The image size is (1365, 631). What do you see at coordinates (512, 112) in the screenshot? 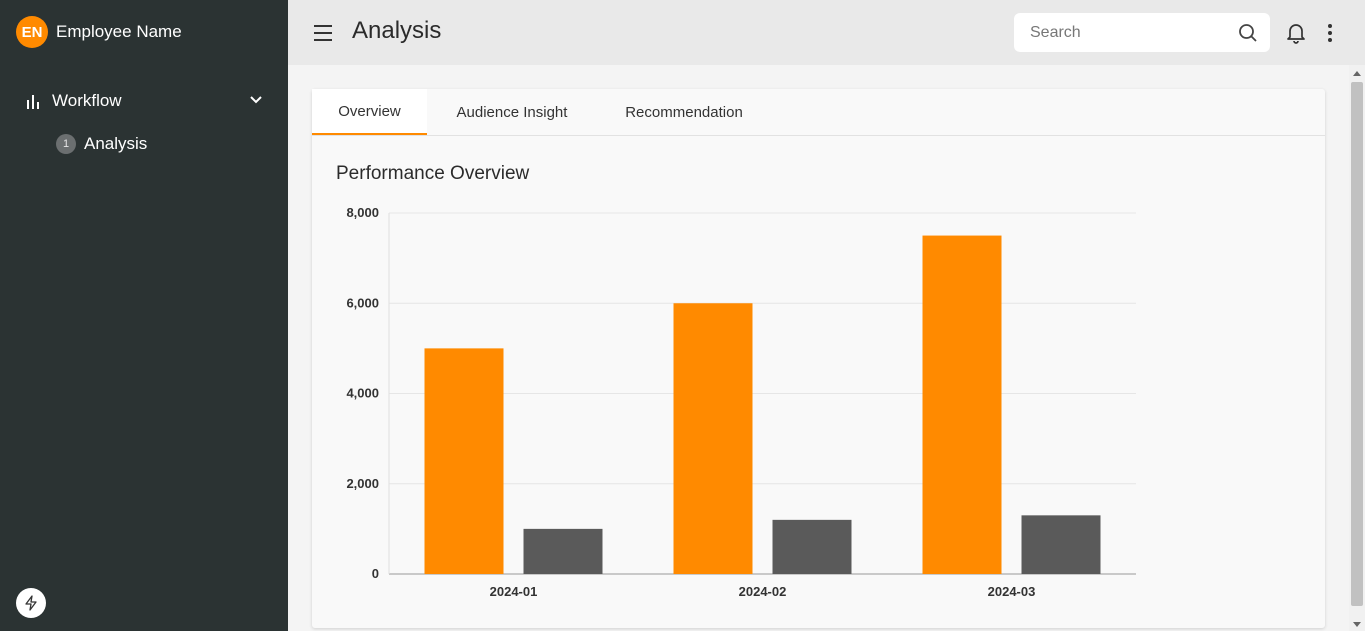
I see `tab-audience-insight: Audience Insight` at bounding box center [512, 112].